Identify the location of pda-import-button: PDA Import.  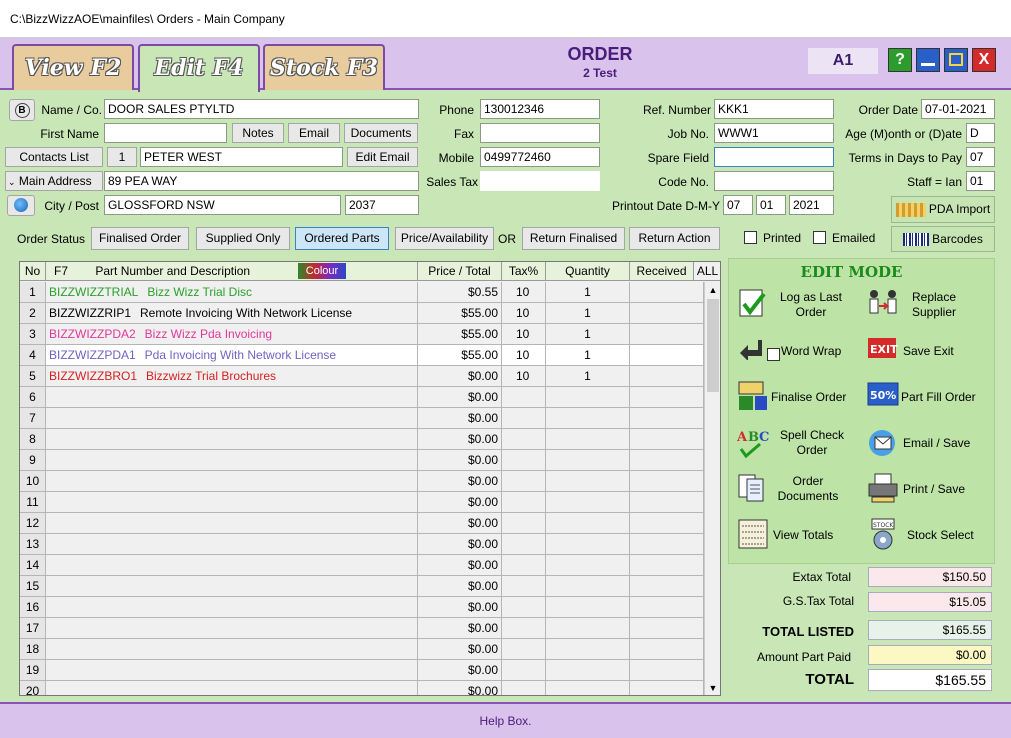
(943, 209).